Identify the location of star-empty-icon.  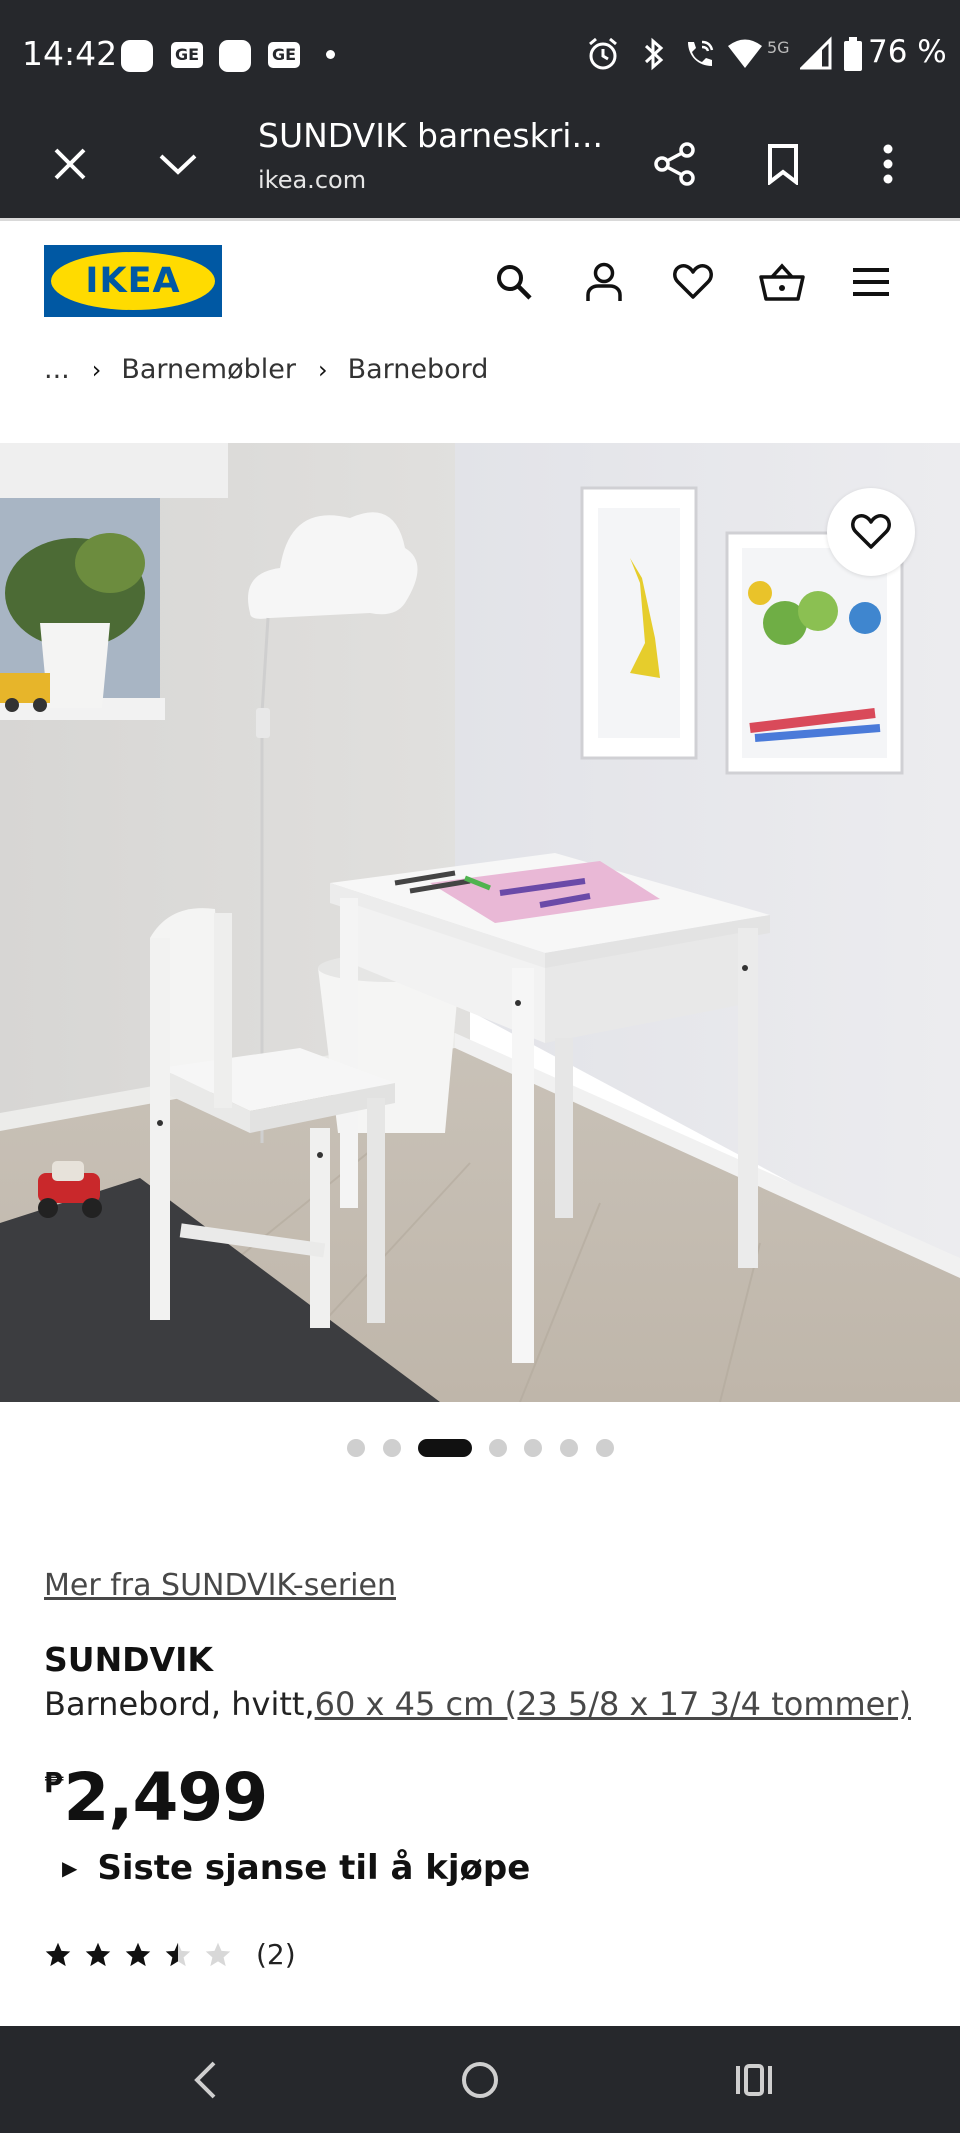
(218, 1954).